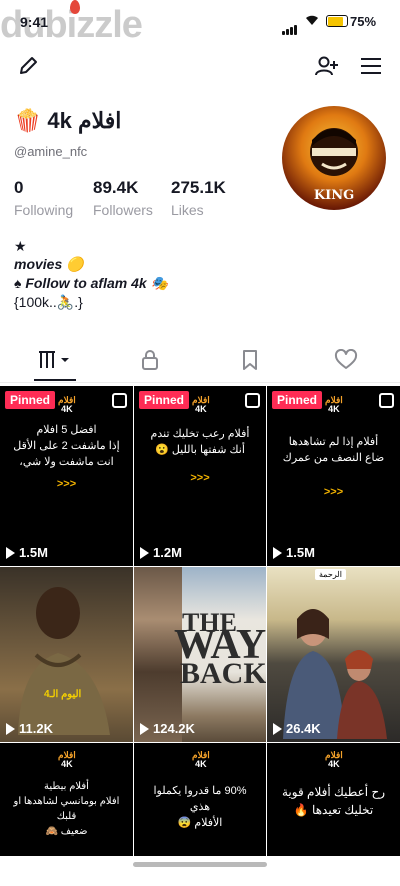 The width and height of the screenshot is (400, 886). I want to click on video-tile: الرحمة 26.4K, so click(333, 654).